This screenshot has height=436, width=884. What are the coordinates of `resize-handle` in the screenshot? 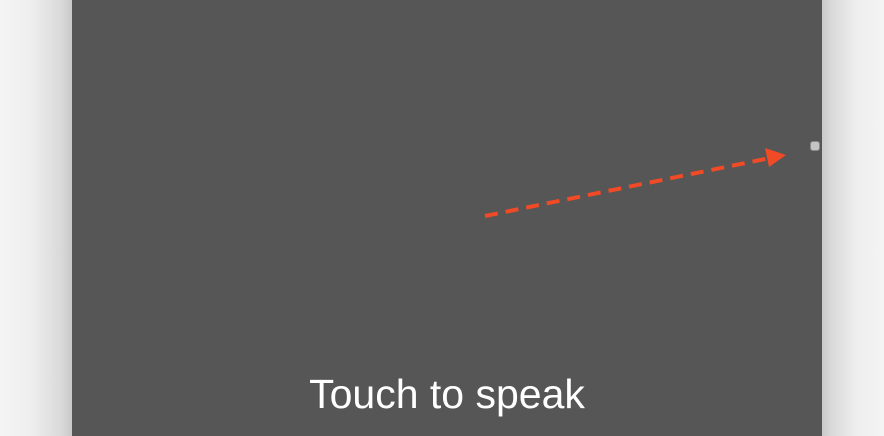 It's located at (815, 146).